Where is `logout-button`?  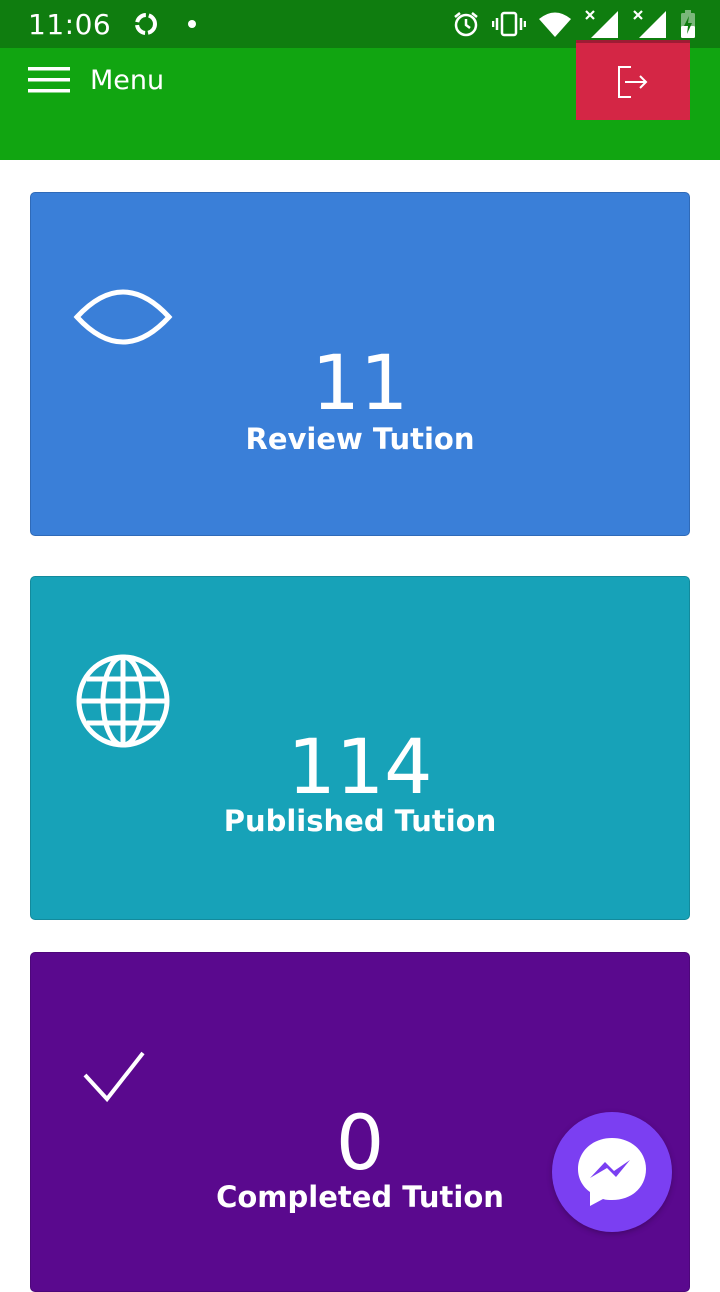 logout-button is located at coordinates (633, 80).